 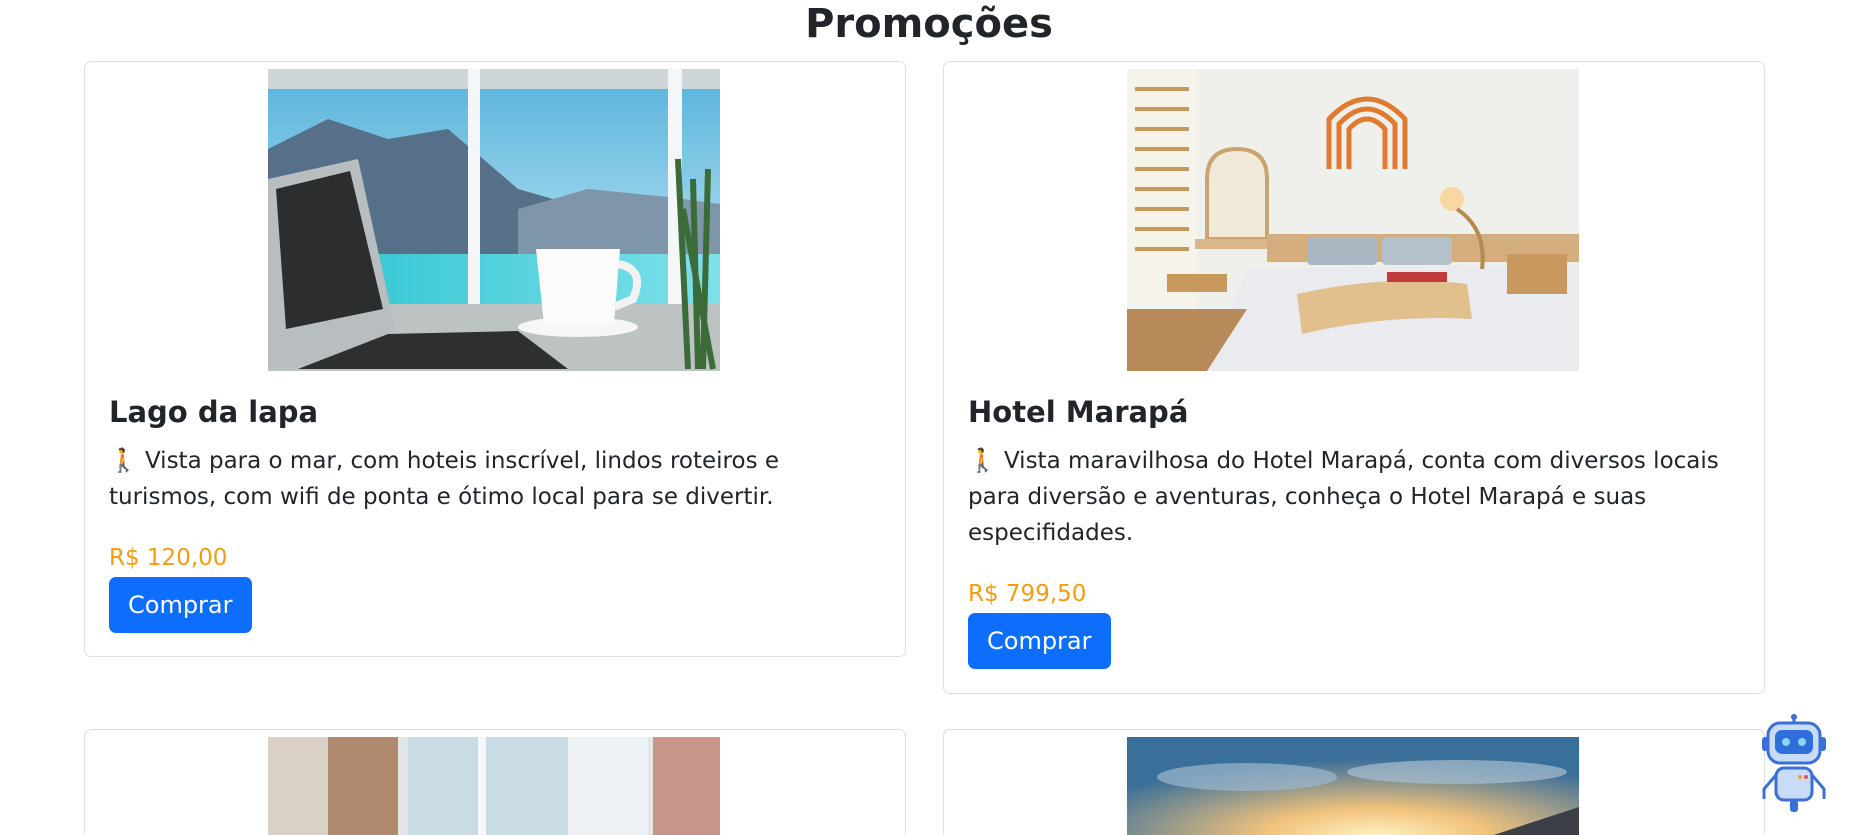 I want to click on card-title: Hotel Marapá, so click(x=1078, y=412).